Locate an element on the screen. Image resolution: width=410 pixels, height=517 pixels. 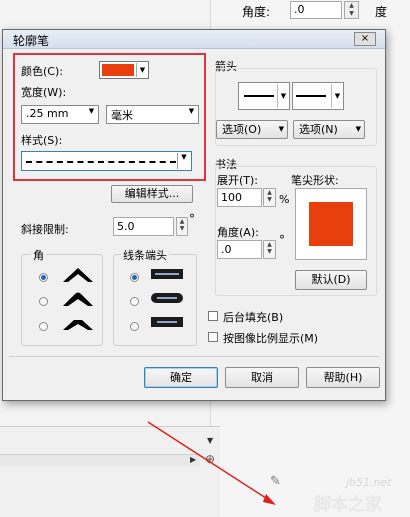
miter-corner-icon is located at coordinates (78, 275).